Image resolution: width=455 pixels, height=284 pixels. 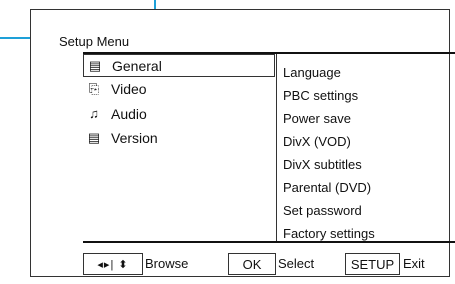 I want to click on bottom-divider, so click(x=269, y=242).